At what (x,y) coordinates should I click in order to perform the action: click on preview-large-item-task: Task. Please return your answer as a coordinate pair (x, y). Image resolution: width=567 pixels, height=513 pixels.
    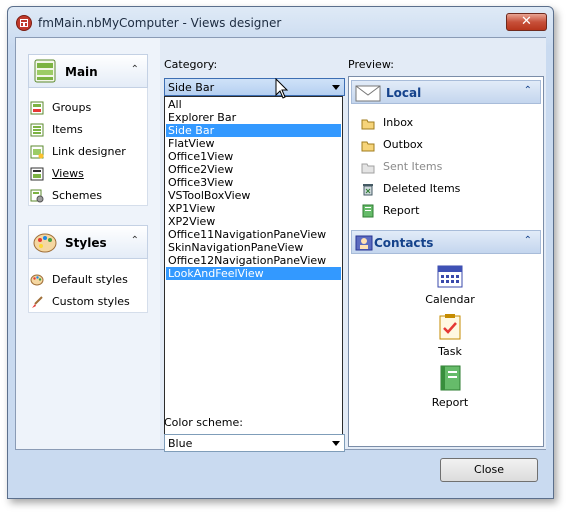
    Looking at the image, I should click on (450, 335).